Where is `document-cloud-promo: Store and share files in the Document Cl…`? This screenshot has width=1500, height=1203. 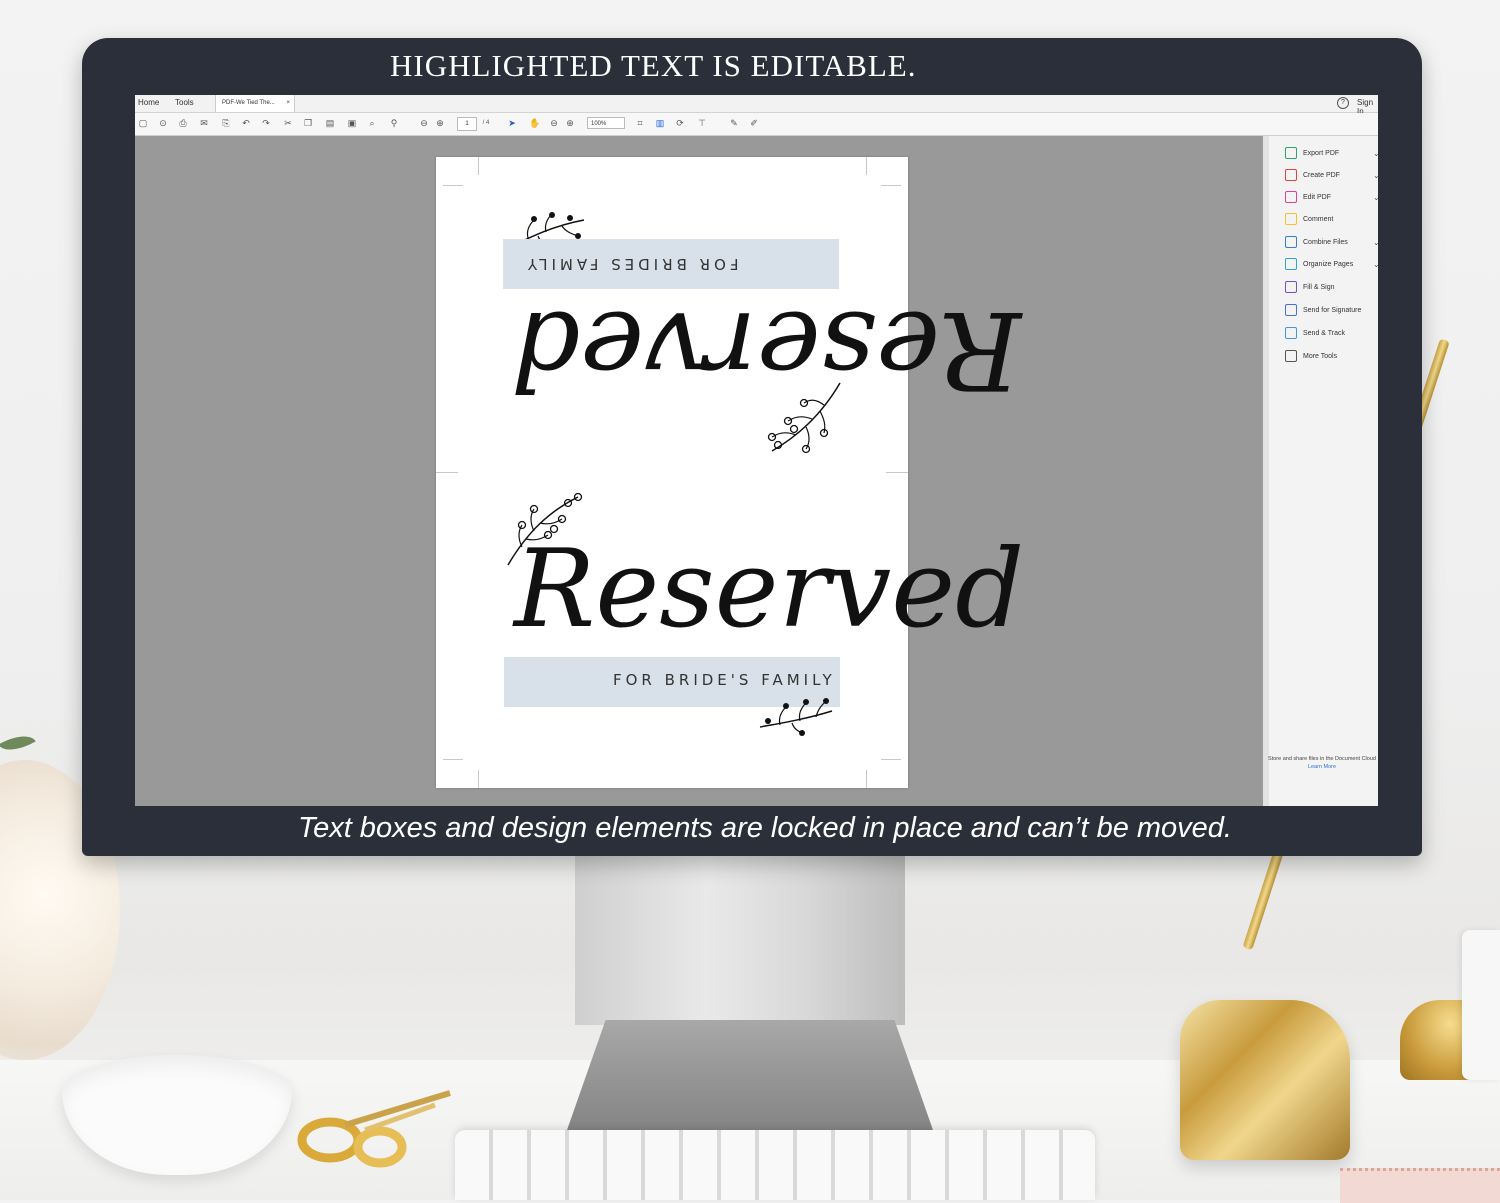
document-cloud-promo: Store and share files in the Document Cl… is located at coordinates (1322, 763).